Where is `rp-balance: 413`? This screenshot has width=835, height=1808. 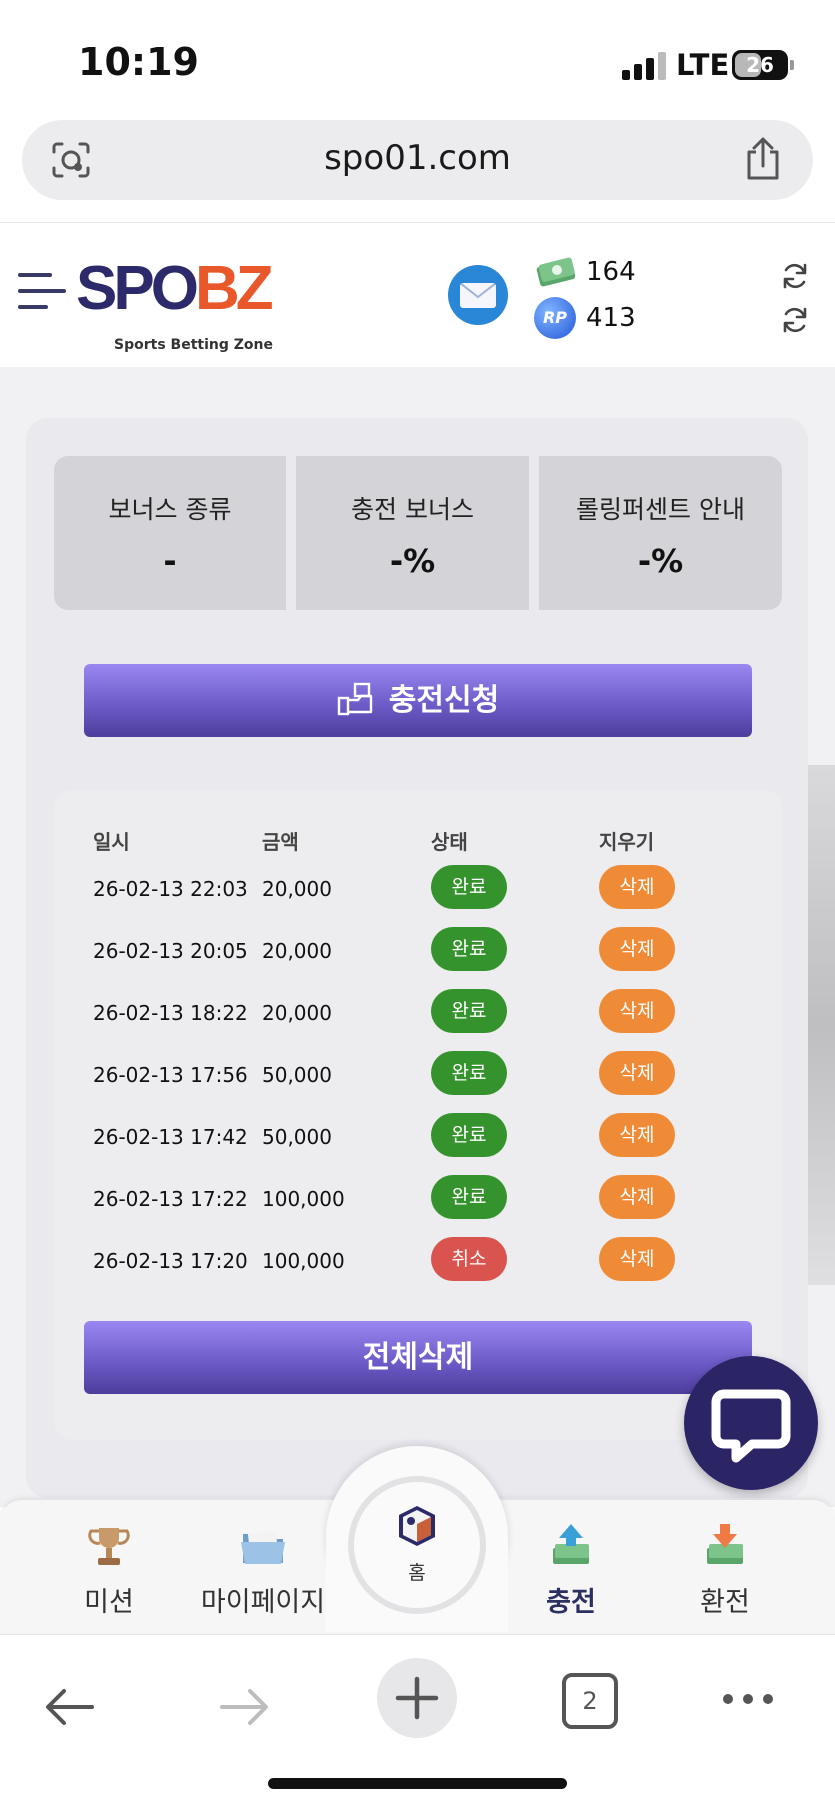 rp-balance: 413 is located at coordinates (611, 318).